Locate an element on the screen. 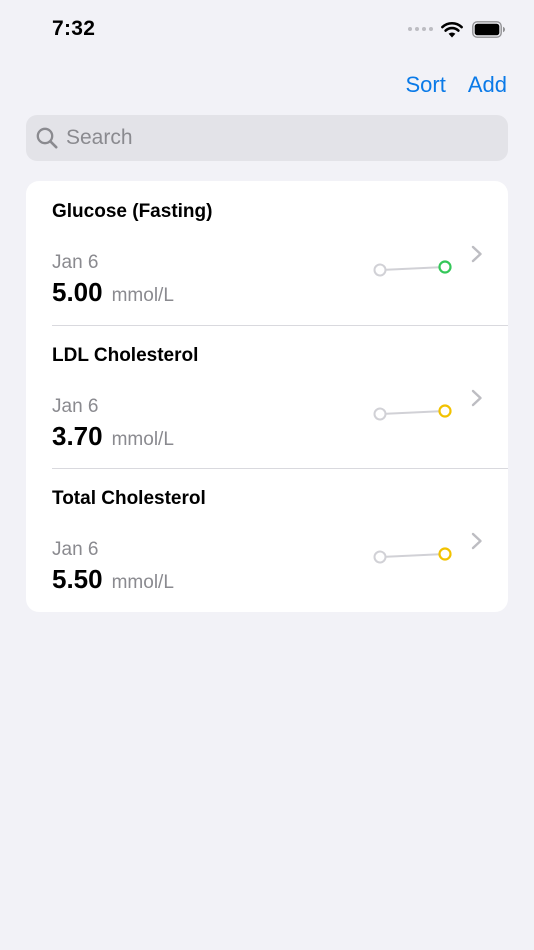 This screenshot has width=534, height=950. nav-actions: Sort Add is located at coordinates (456, 85).